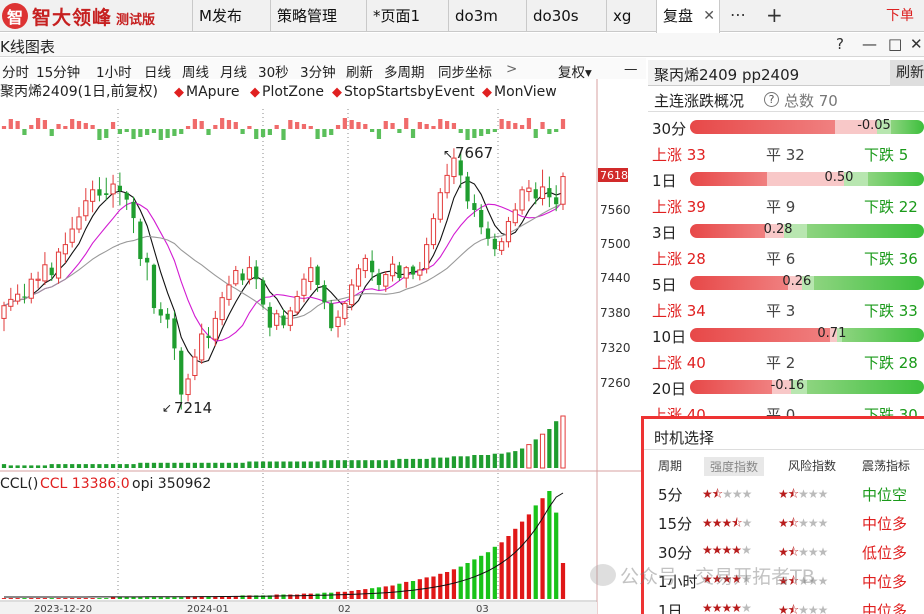 The height and width of the screenshot is (614, 924). Describe the element at coordinates (734, 466) in the screenshot. I see `timing-header-strength: 强度指数` at that location.